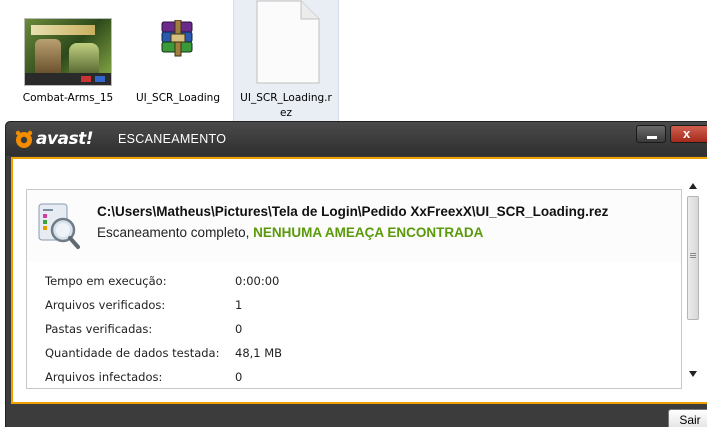  I want to click on vertical-scrollbar, so click(693, 282).